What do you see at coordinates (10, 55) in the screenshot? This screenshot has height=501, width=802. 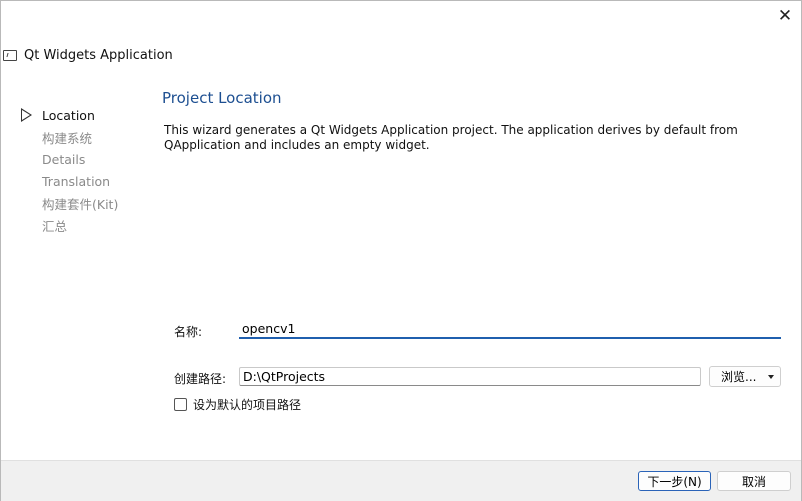 I see `application-window-icon` at bounding box center [10, 55].